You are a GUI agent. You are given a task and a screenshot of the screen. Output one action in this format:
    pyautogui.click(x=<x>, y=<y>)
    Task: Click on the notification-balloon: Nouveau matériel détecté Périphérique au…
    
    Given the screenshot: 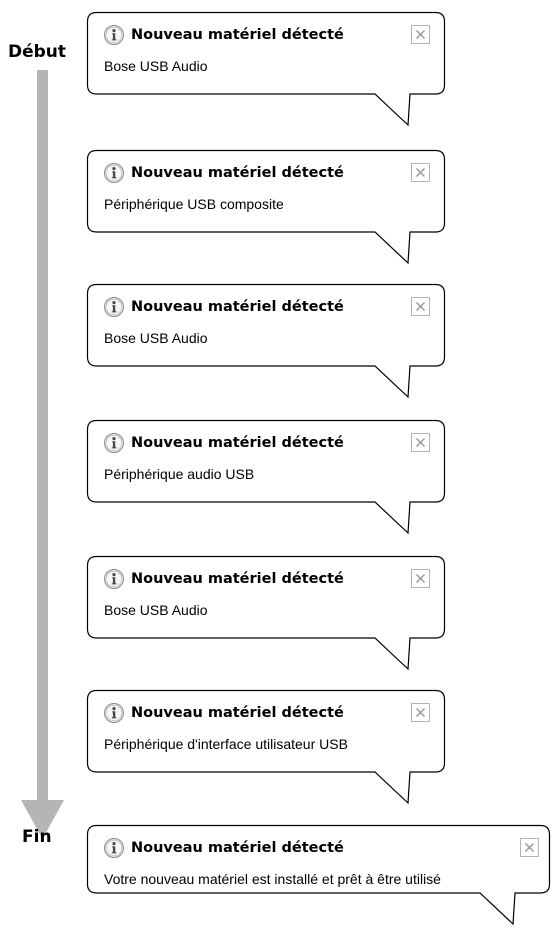 What is the action you would take?
    pyautogui.click(x=266, y=477)
    